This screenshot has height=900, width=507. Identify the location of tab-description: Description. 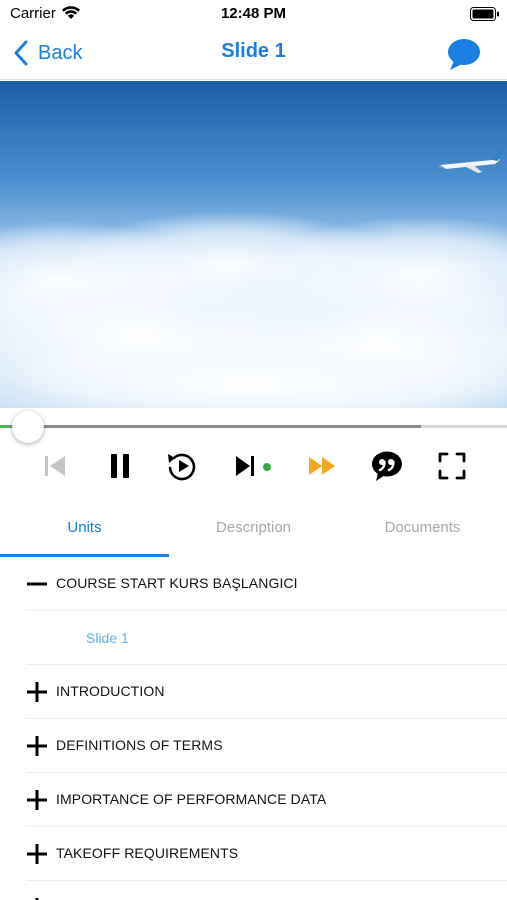
(253, 531).